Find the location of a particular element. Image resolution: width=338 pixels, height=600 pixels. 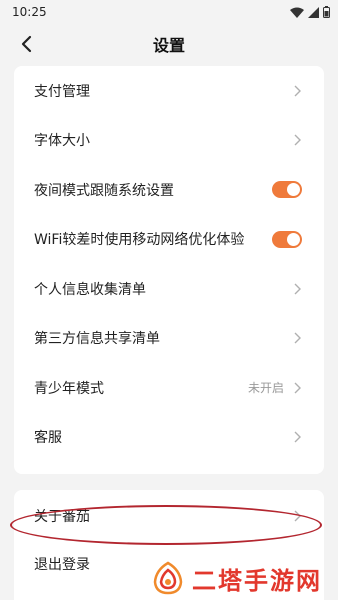

settings-item-wifi-optimization: WiFi较差时使用移动网络优化体验 is located at coordinates (169, 240).